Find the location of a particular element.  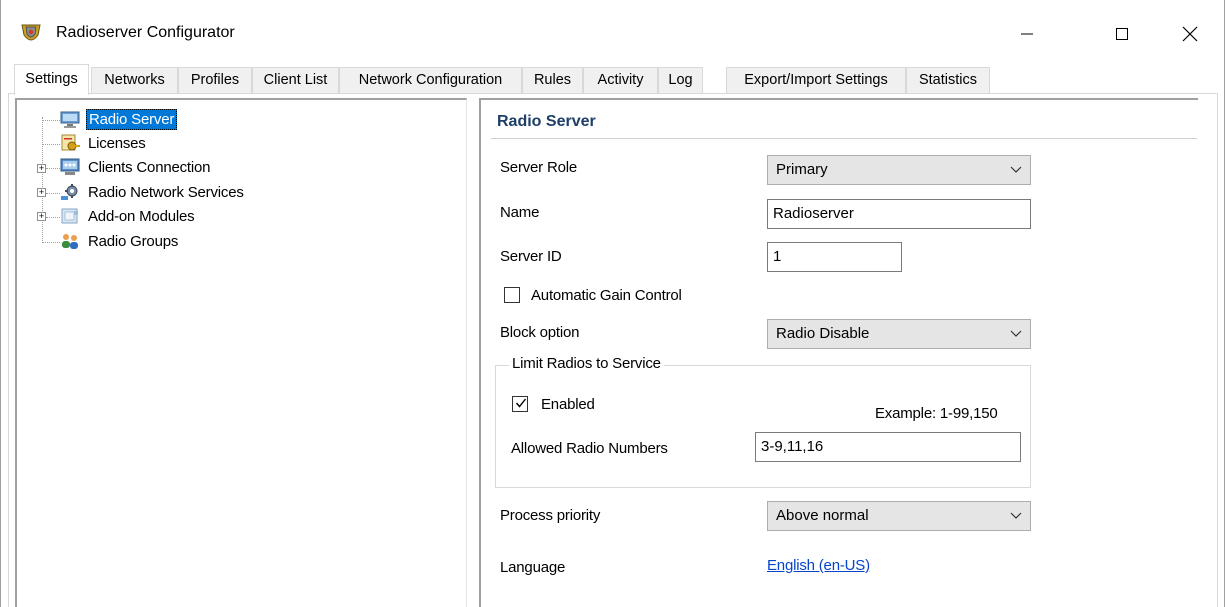

allowed-radio-numbers-label: Allowed Radio Numbers is located at coordinates (589, 448).